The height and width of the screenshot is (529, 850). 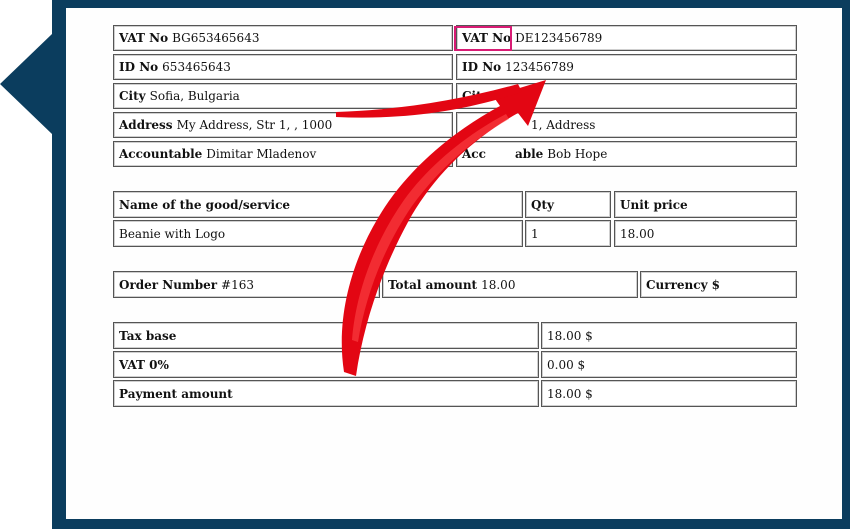 I want to click on seller-address-value: My Address, Str 1, , 1000, so click(x=254, y=125).